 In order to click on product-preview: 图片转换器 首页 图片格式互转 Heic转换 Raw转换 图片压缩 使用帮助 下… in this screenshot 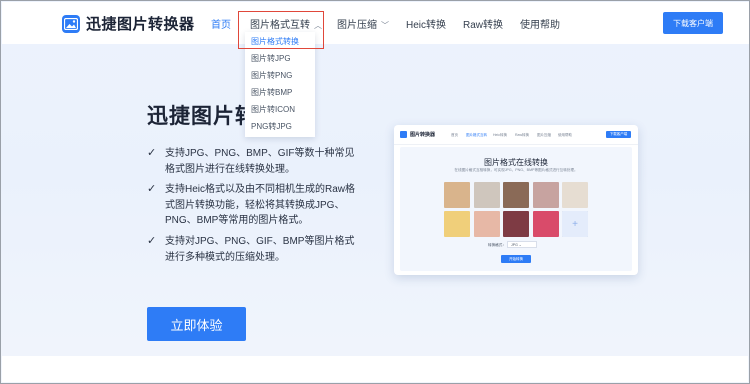, I will do `click(516, 200)`.